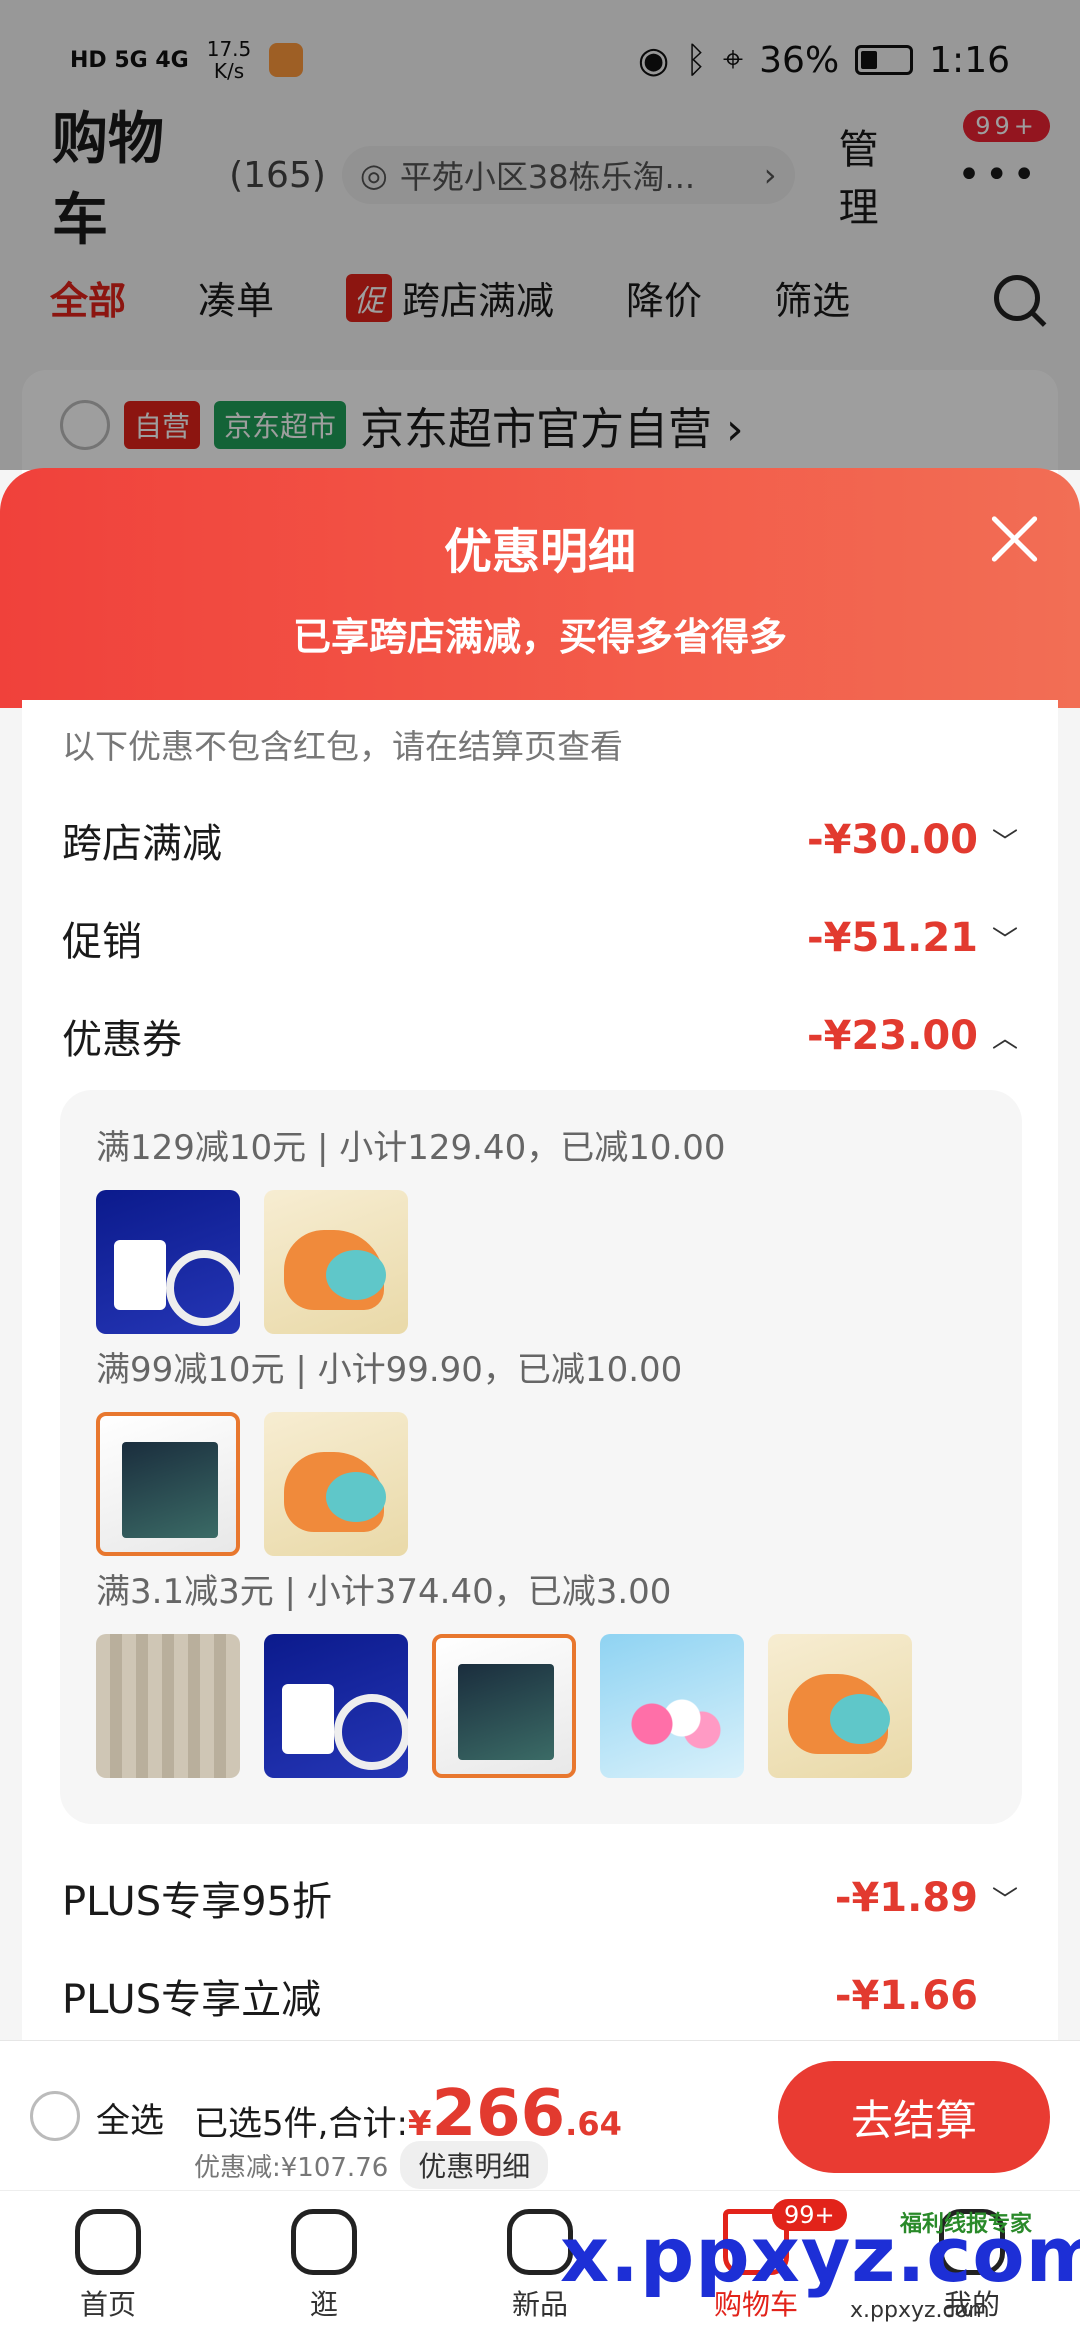 The width and height of the screenshot is (1080, 2340). What do you see at coordinates (474, 2165) in the screenshot?
I see `discount-detail-button: 优惠明细` at bounding box center [474, 2165].